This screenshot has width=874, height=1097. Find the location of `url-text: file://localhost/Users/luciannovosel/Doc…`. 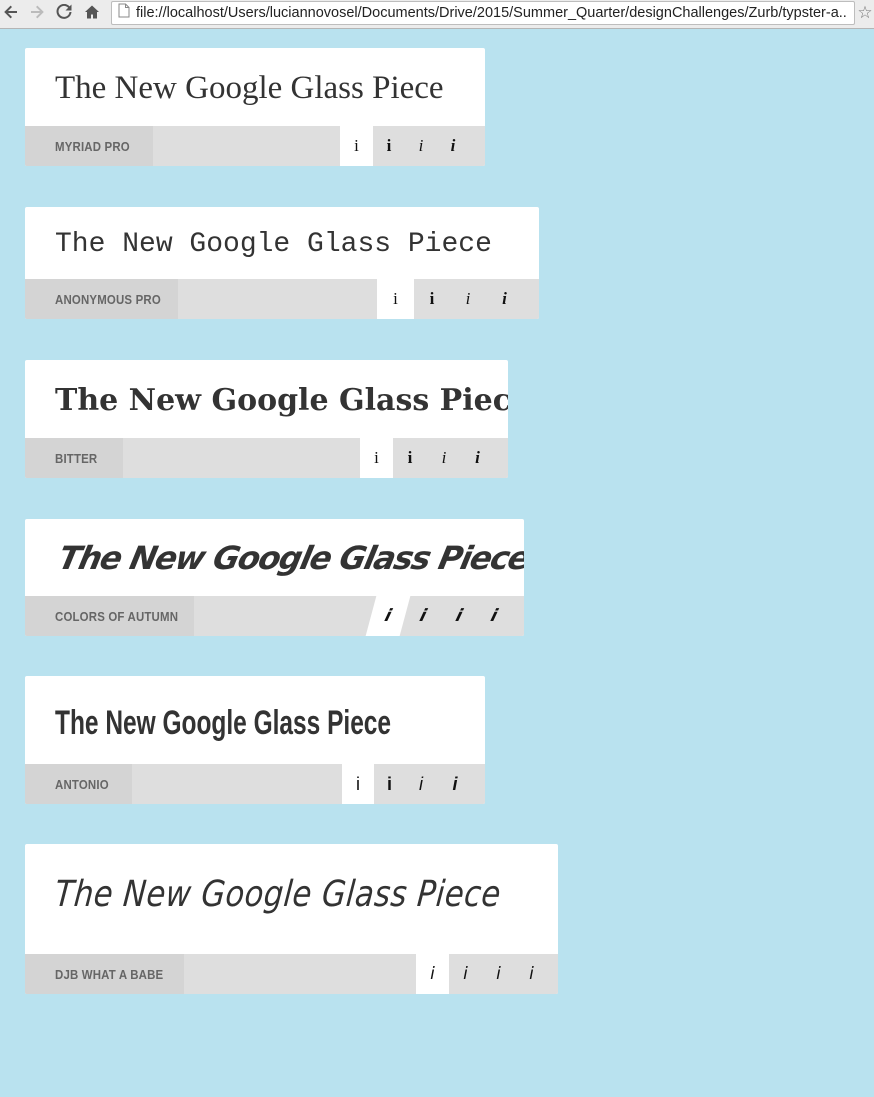

url-text: file://localhost/Users/luciannovosel/Doc… is located at coordinates (491, 13).